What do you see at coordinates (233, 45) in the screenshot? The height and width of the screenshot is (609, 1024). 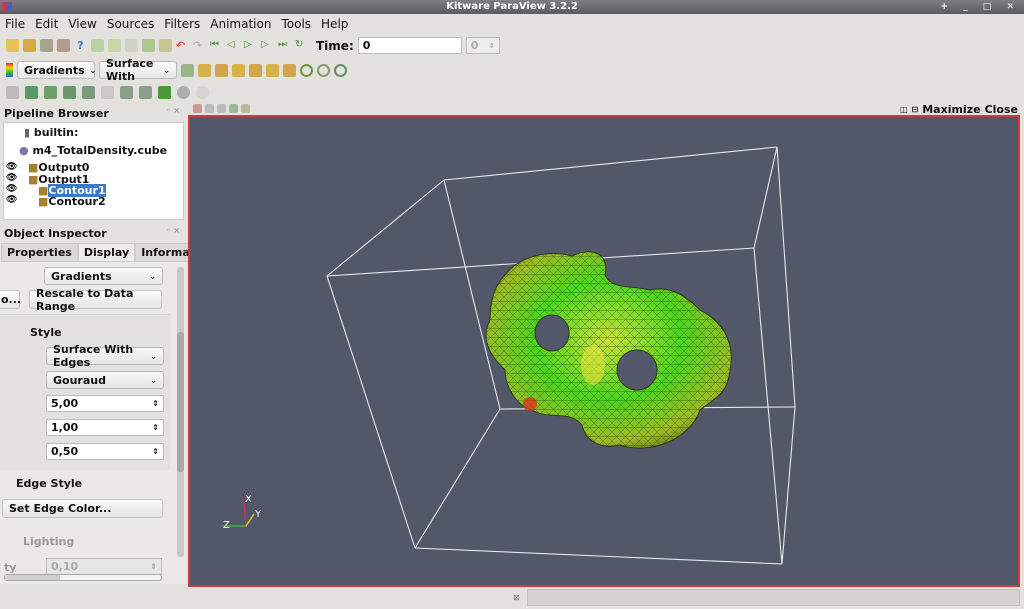 I see `previous-frame-icon: ◁` at bounding box center [233, 45].